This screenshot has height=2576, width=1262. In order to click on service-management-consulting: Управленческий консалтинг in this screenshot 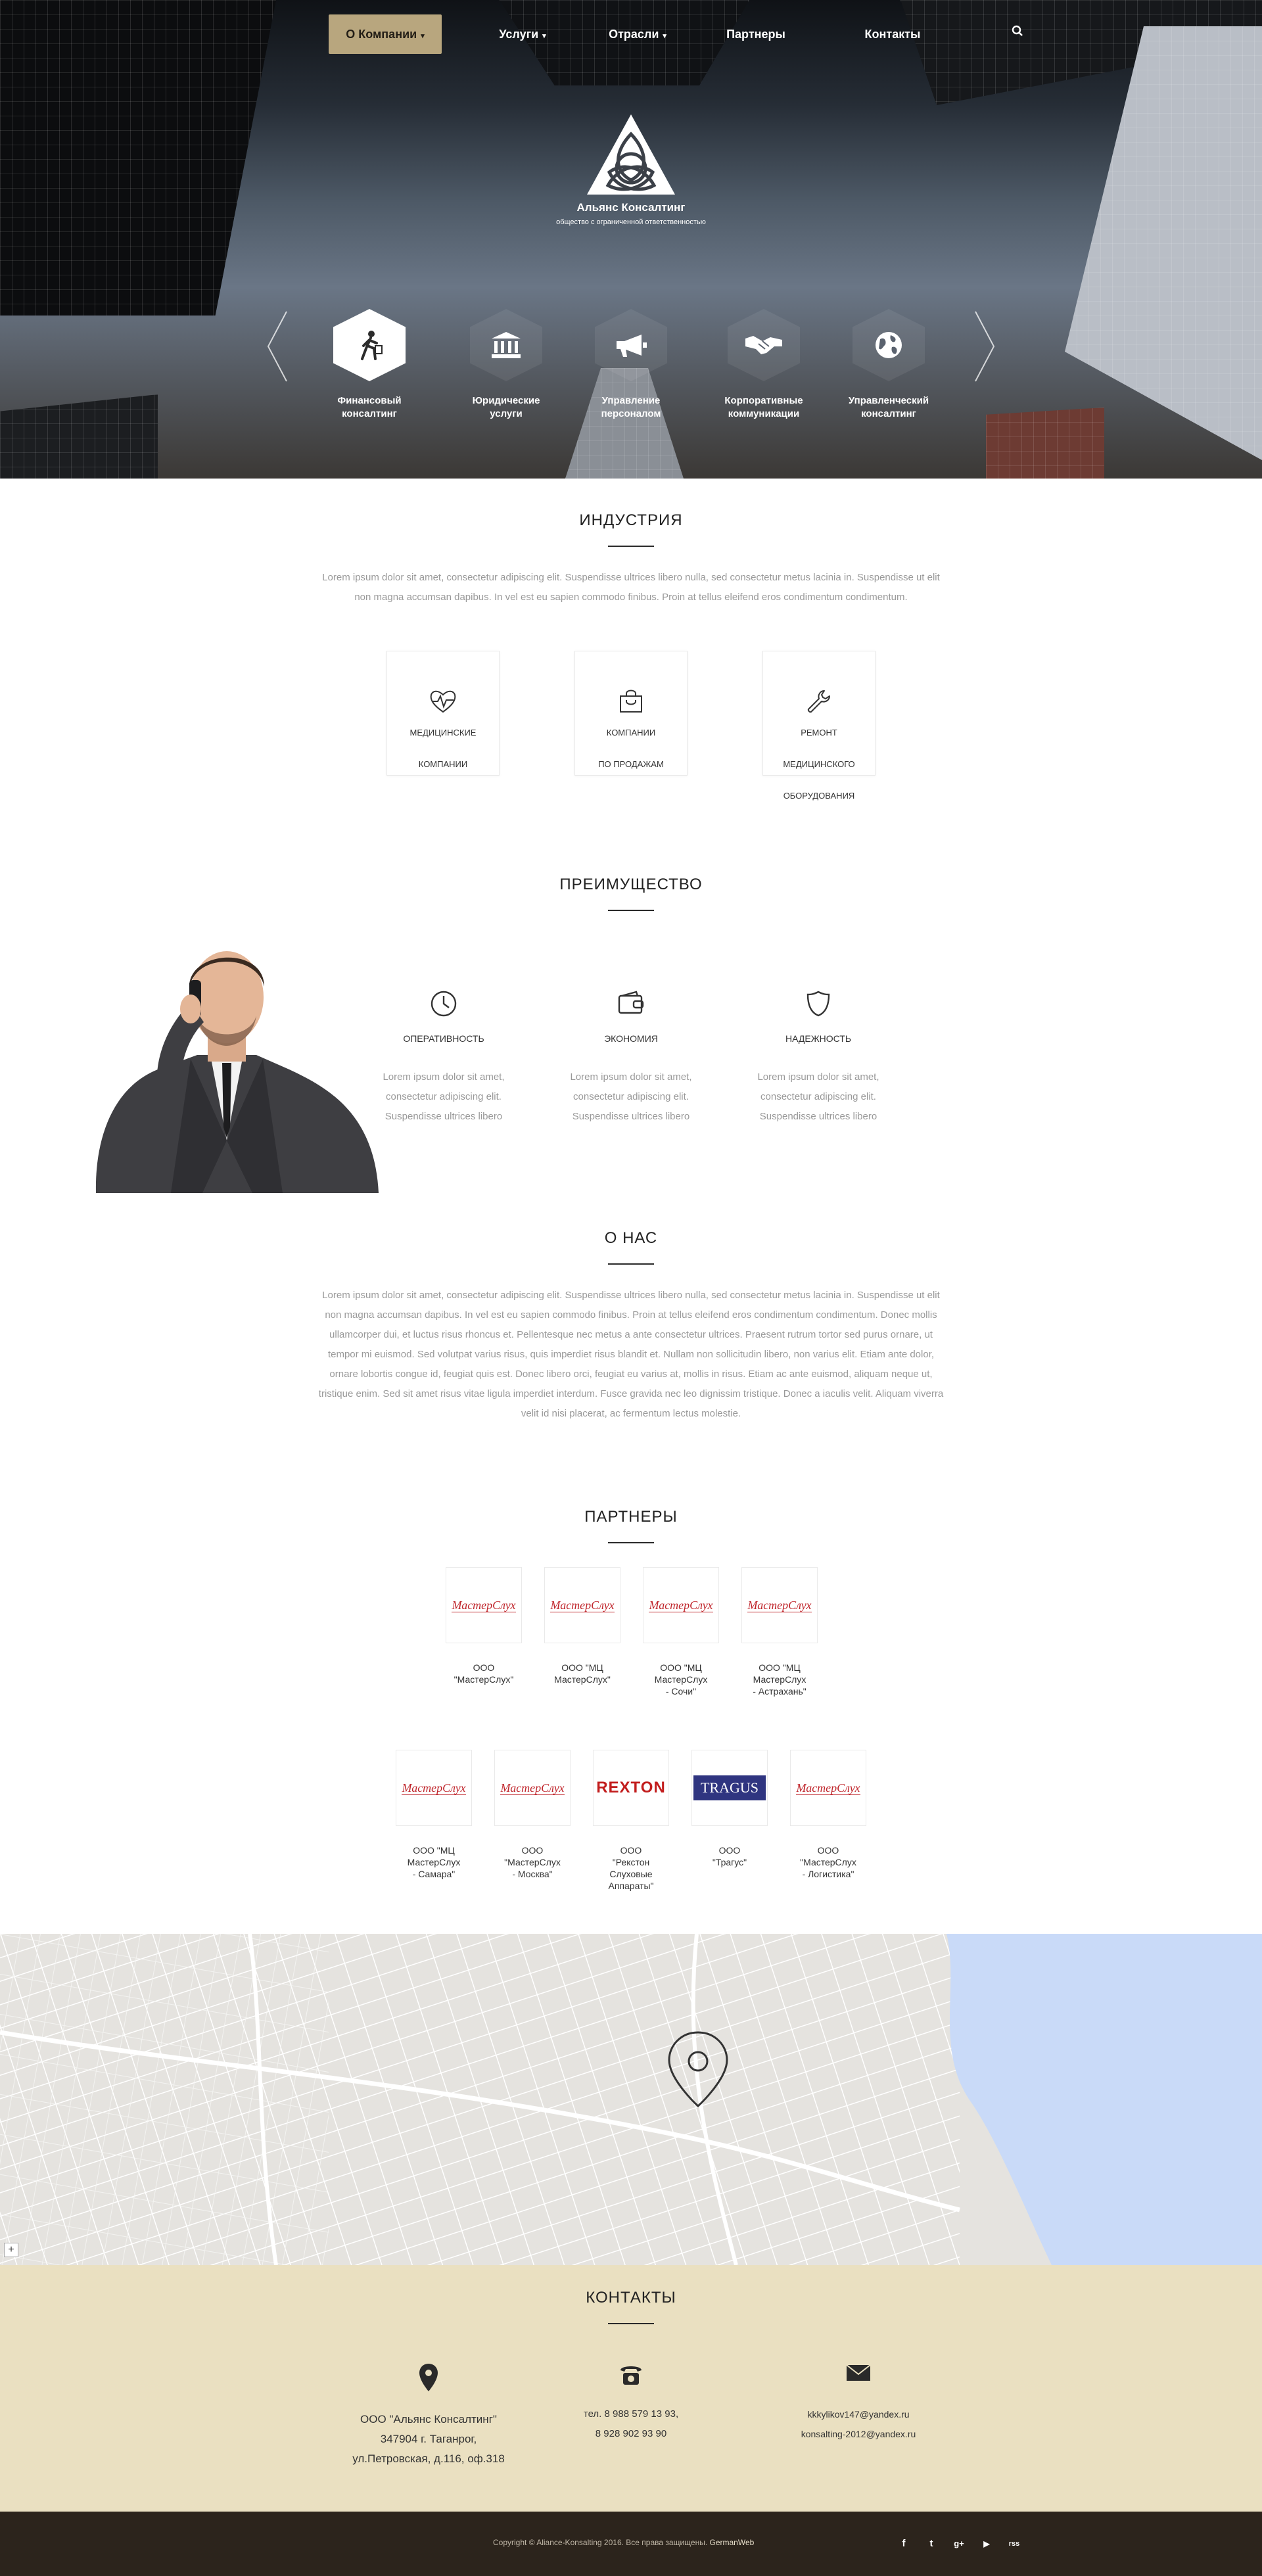, I will do `click(889, 365)`.